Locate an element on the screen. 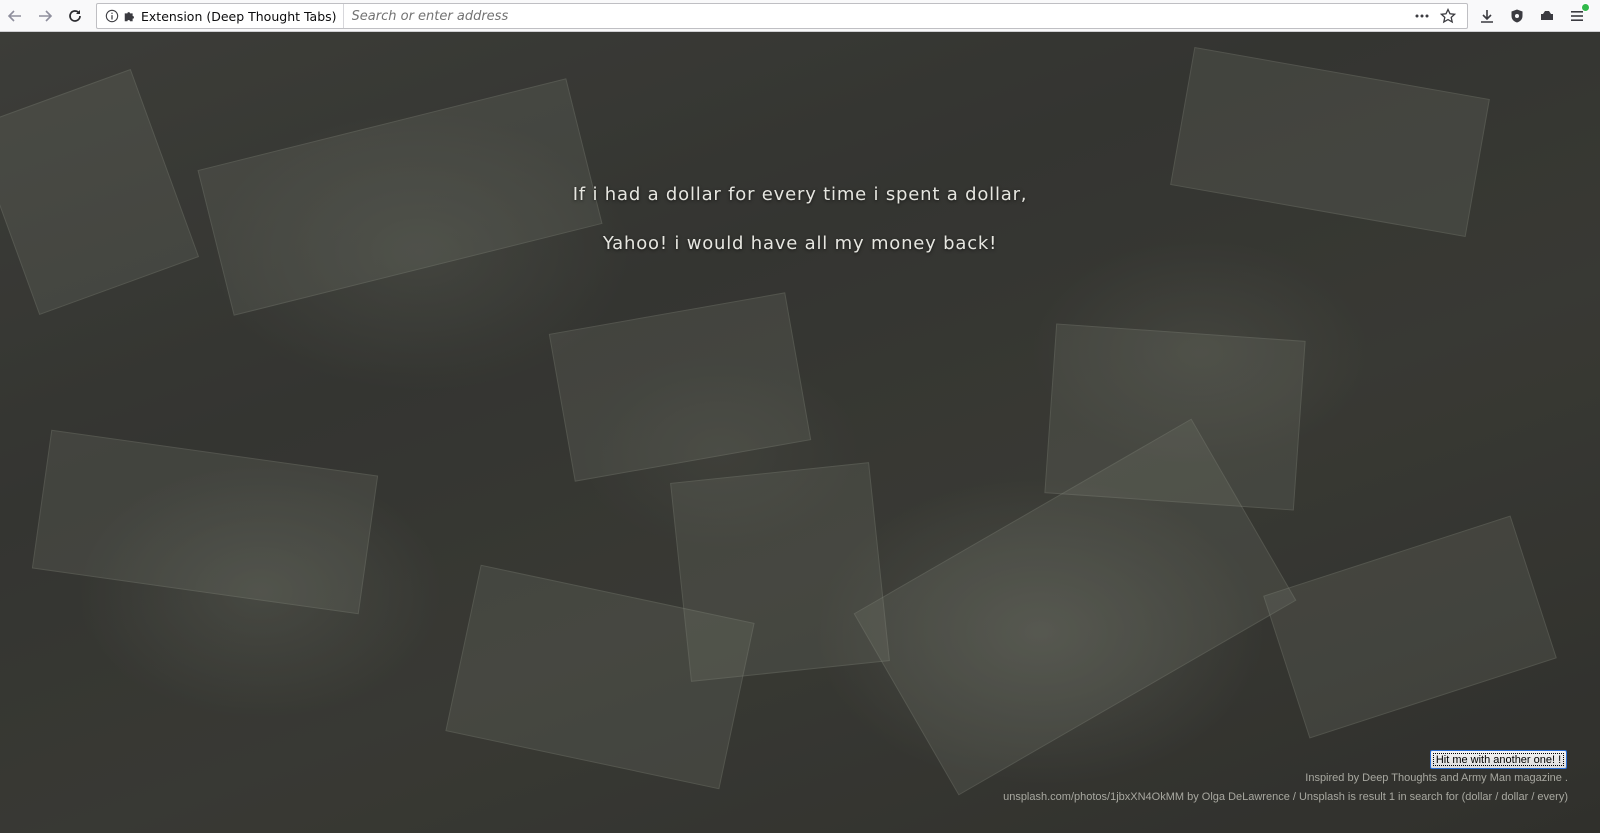 The width and height of the screenshot is (1600, 833). url-bar: Extension (Deep Thought Tabs) is located at coordinates (782, 16).